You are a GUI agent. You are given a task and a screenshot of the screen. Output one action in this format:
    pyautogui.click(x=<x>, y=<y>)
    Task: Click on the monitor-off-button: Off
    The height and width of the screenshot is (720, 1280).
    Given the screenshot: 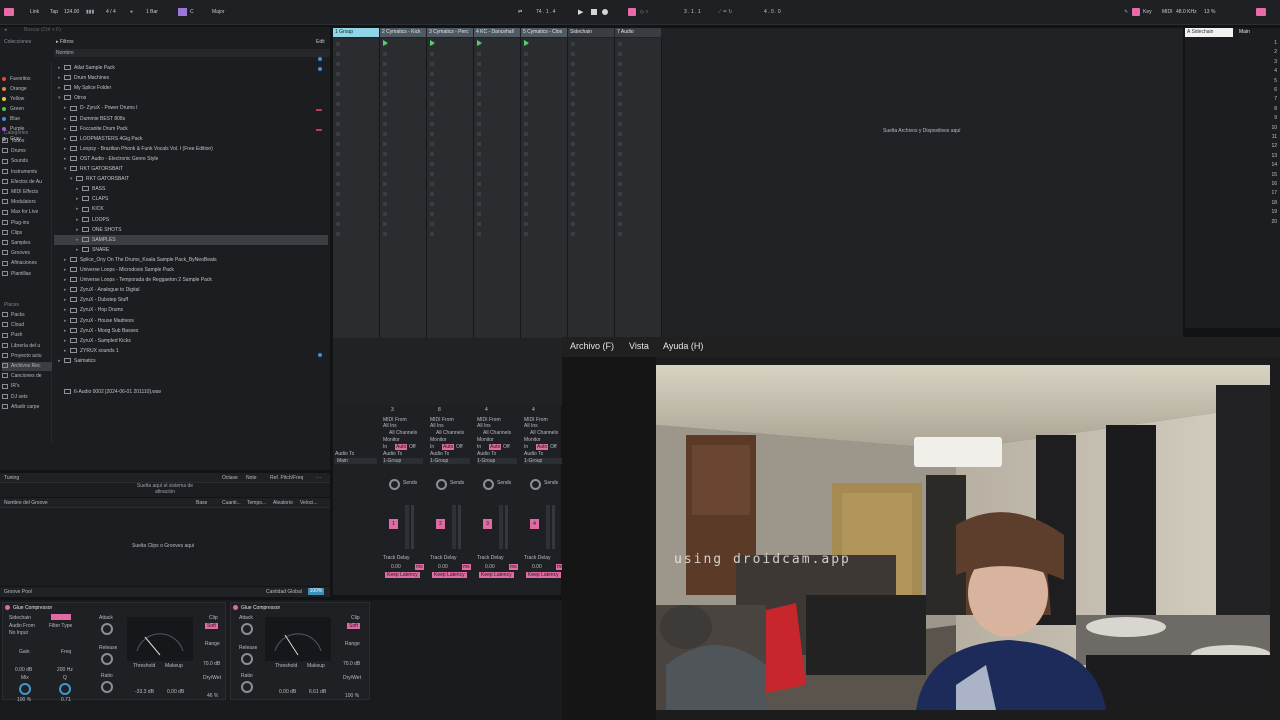 What is the action you would take?
    pyautogui.click(x=506, y=447)
    